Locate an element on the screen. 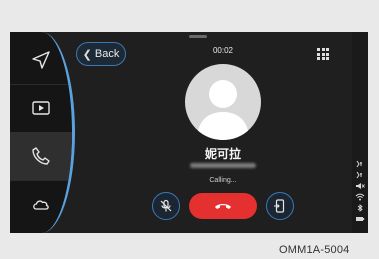  avatar is located at coordinates (223, 102).